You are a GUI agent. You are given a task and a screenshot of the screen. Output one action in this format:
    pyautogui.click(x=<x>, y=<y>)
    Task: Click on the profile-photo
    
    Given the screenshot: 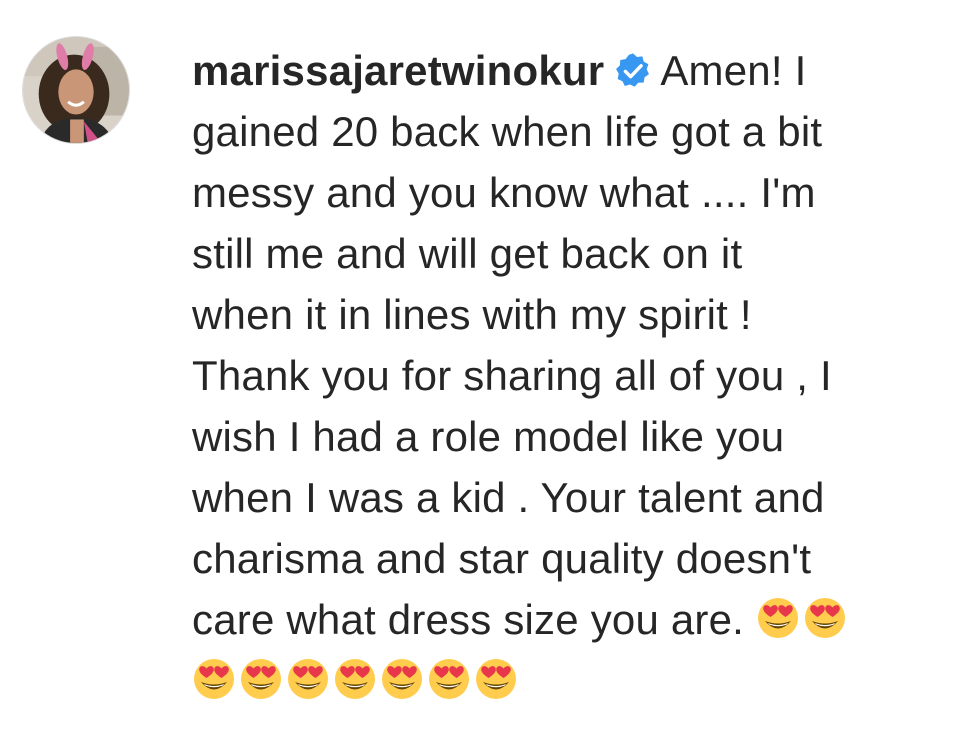 What is the action you would take?
    pyautogui.click(x=76, y=90)
    